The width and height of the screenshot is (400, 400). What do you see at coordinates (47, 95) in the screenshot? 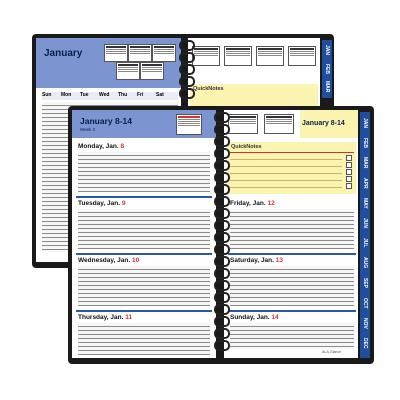
I see `weekday-label: Sun` at bounding box center [47, 95].